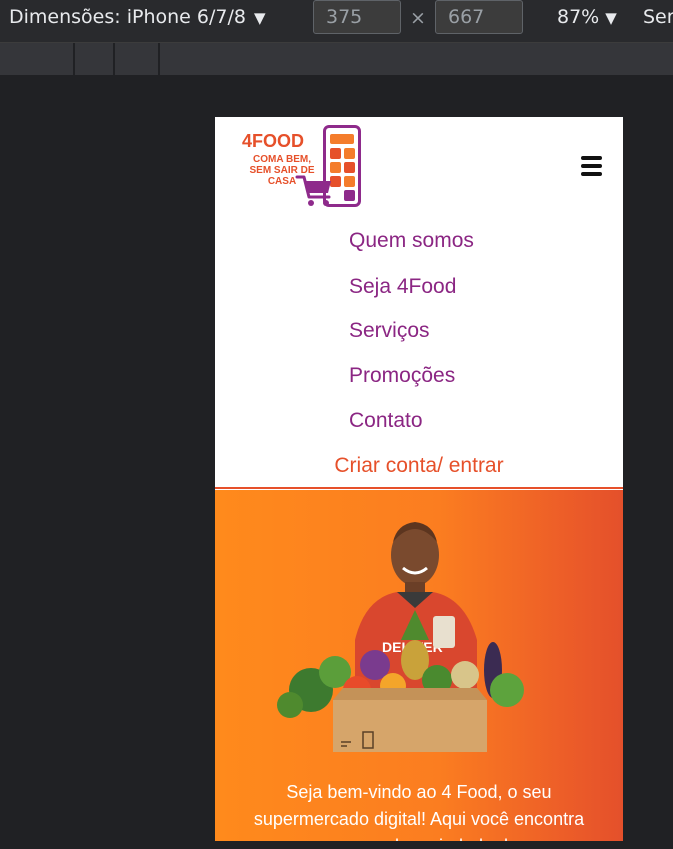 Image resolution: width=673 pixels, height=849 pixels. I want to click on nav-item-contato: Contato, so click(386, 421).